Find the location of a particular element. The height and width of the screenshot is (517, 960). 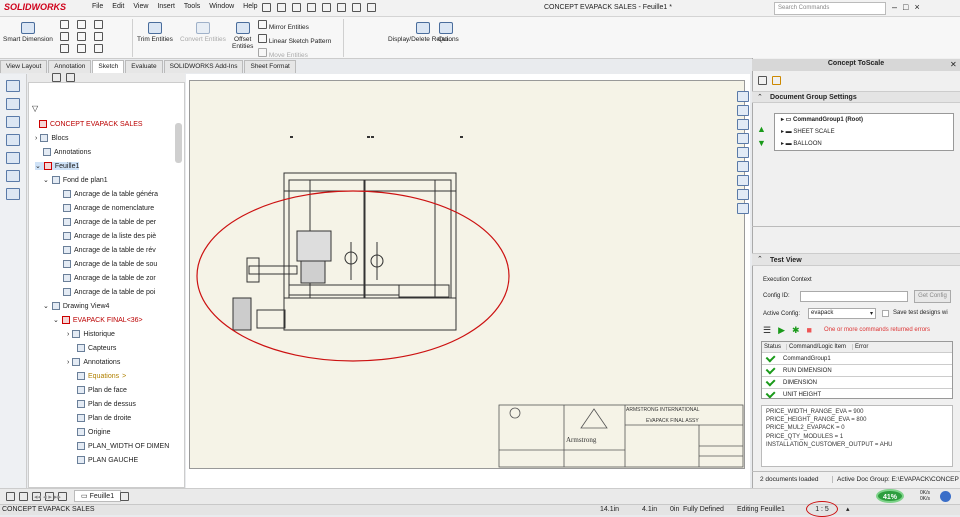

point-icon is located at coordinates (81, 48).